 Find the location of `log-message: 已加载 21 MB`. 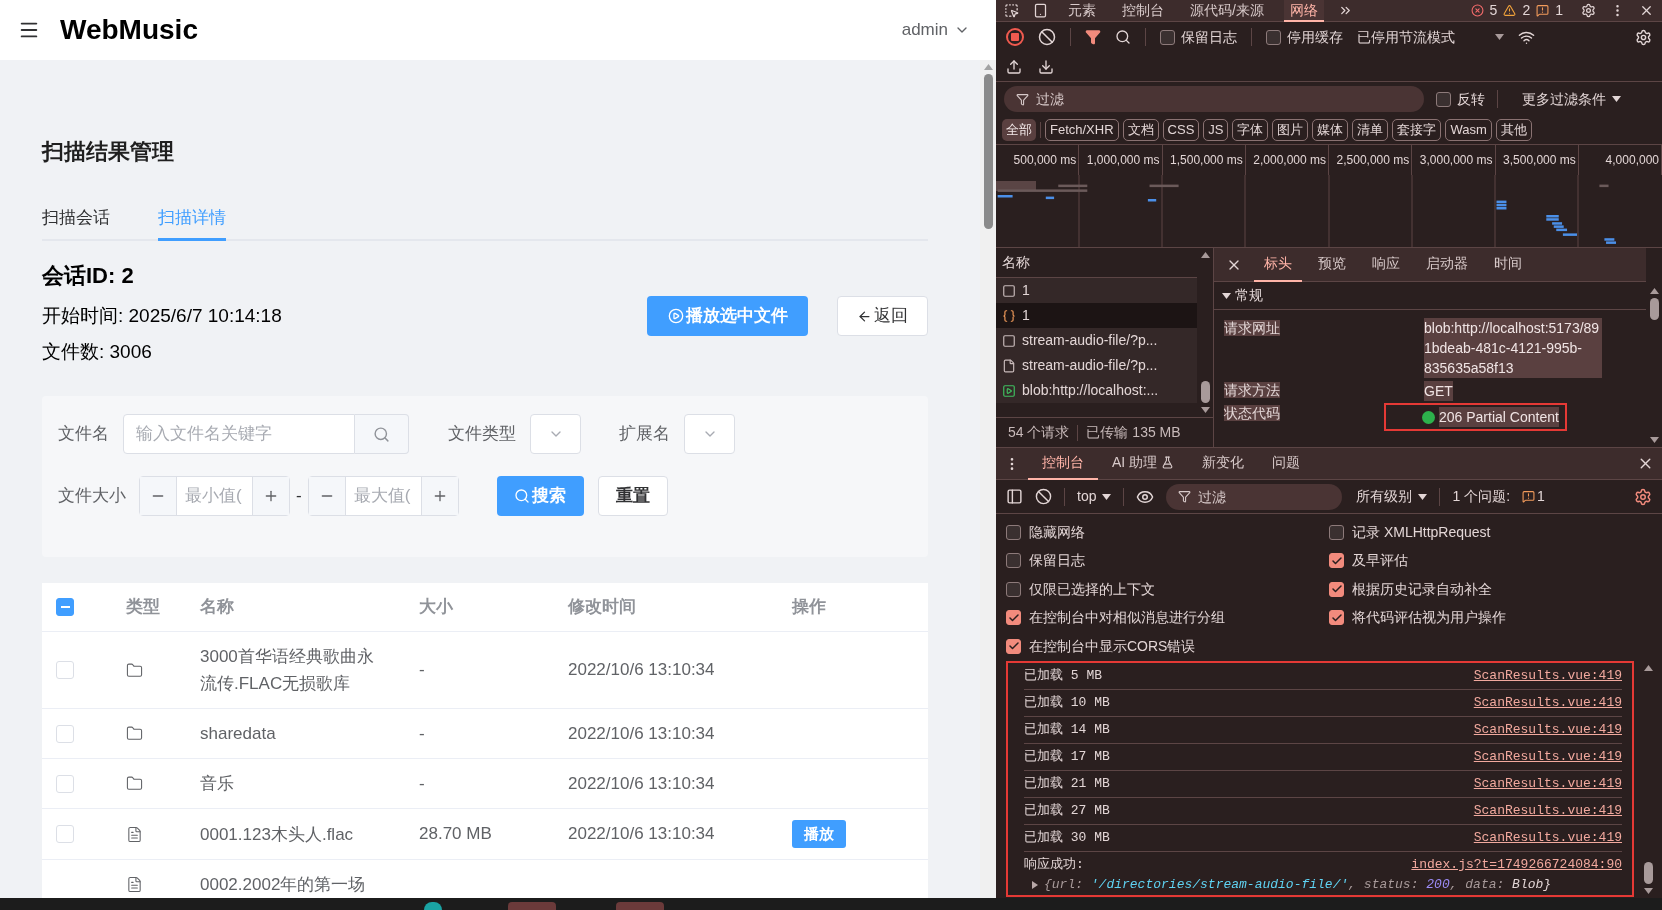

log-message: 已加载 21 MB is located at coordinates (1067, 783).